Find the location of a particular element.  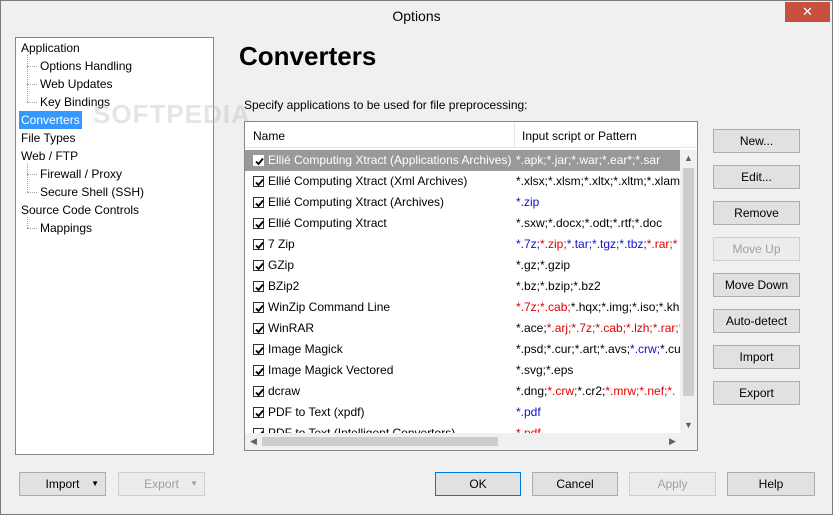

converter-name: Image Magick is located at coordinates (305, 349).